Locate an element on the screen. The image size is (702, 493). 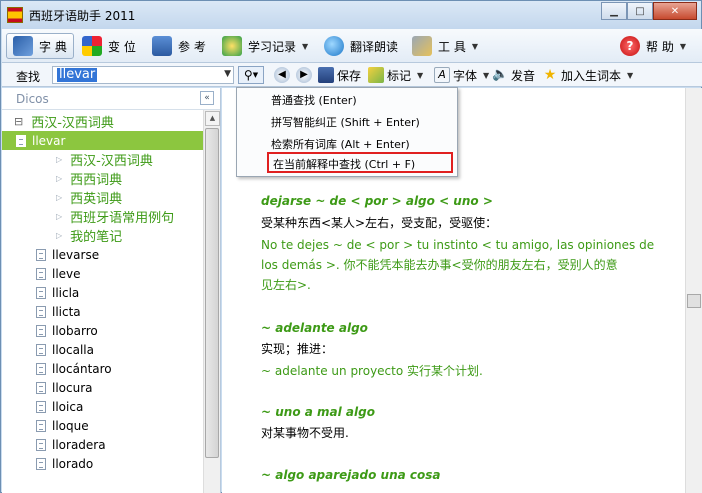
translate-read-button: 翻译朗读 is located at coordinates (361, 46).